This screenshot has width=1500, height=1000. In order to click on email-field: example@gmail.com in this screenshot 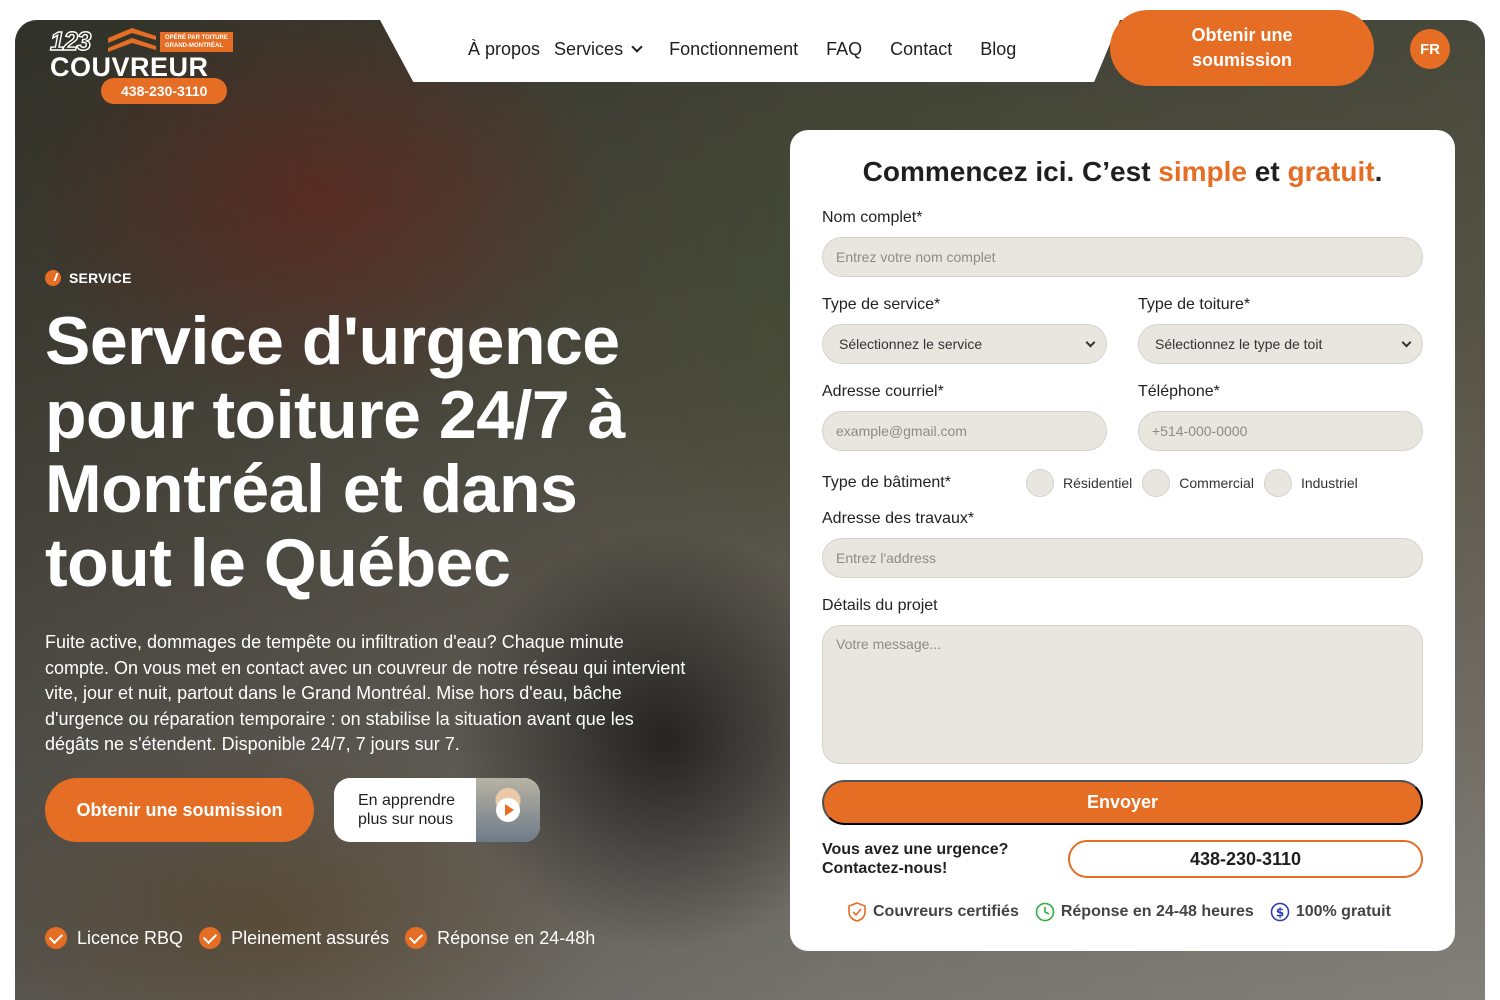, I will do `click(964, 431)`.